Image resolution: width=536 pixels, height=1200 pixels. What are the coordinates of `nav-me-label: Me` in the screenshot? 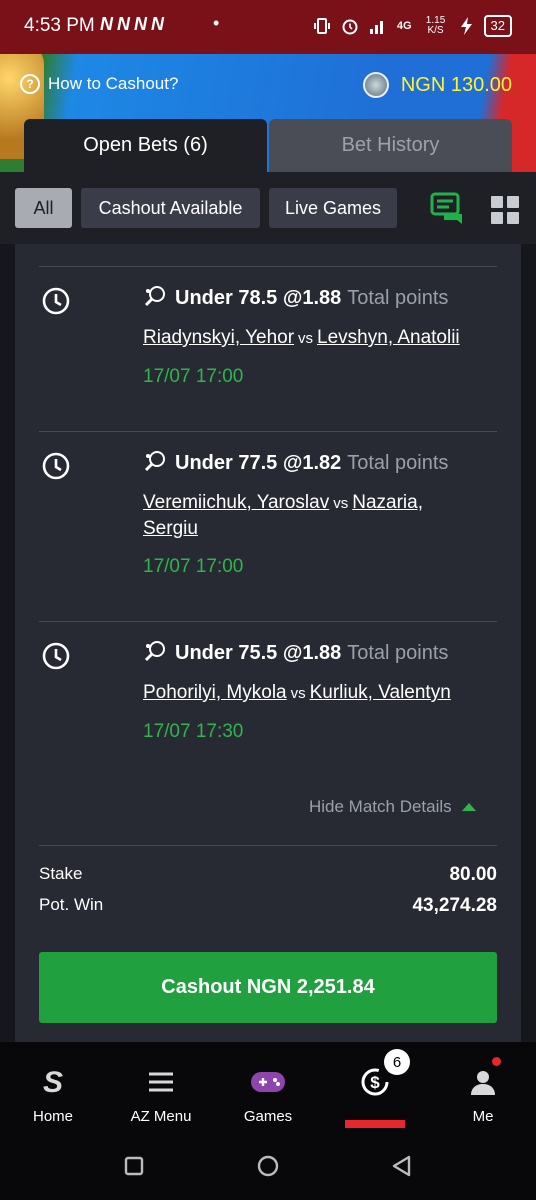 It's located at (483, 1116).